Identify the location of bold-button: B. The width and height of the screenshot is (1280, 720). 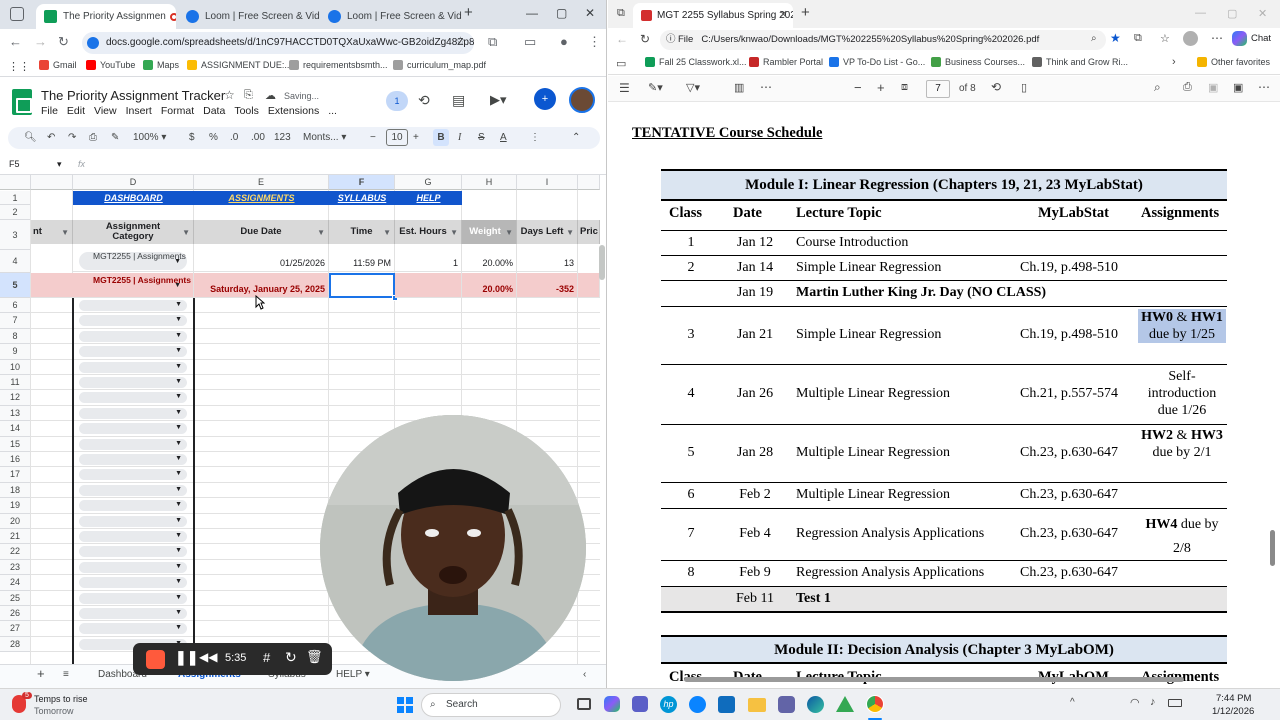
(441, 137).